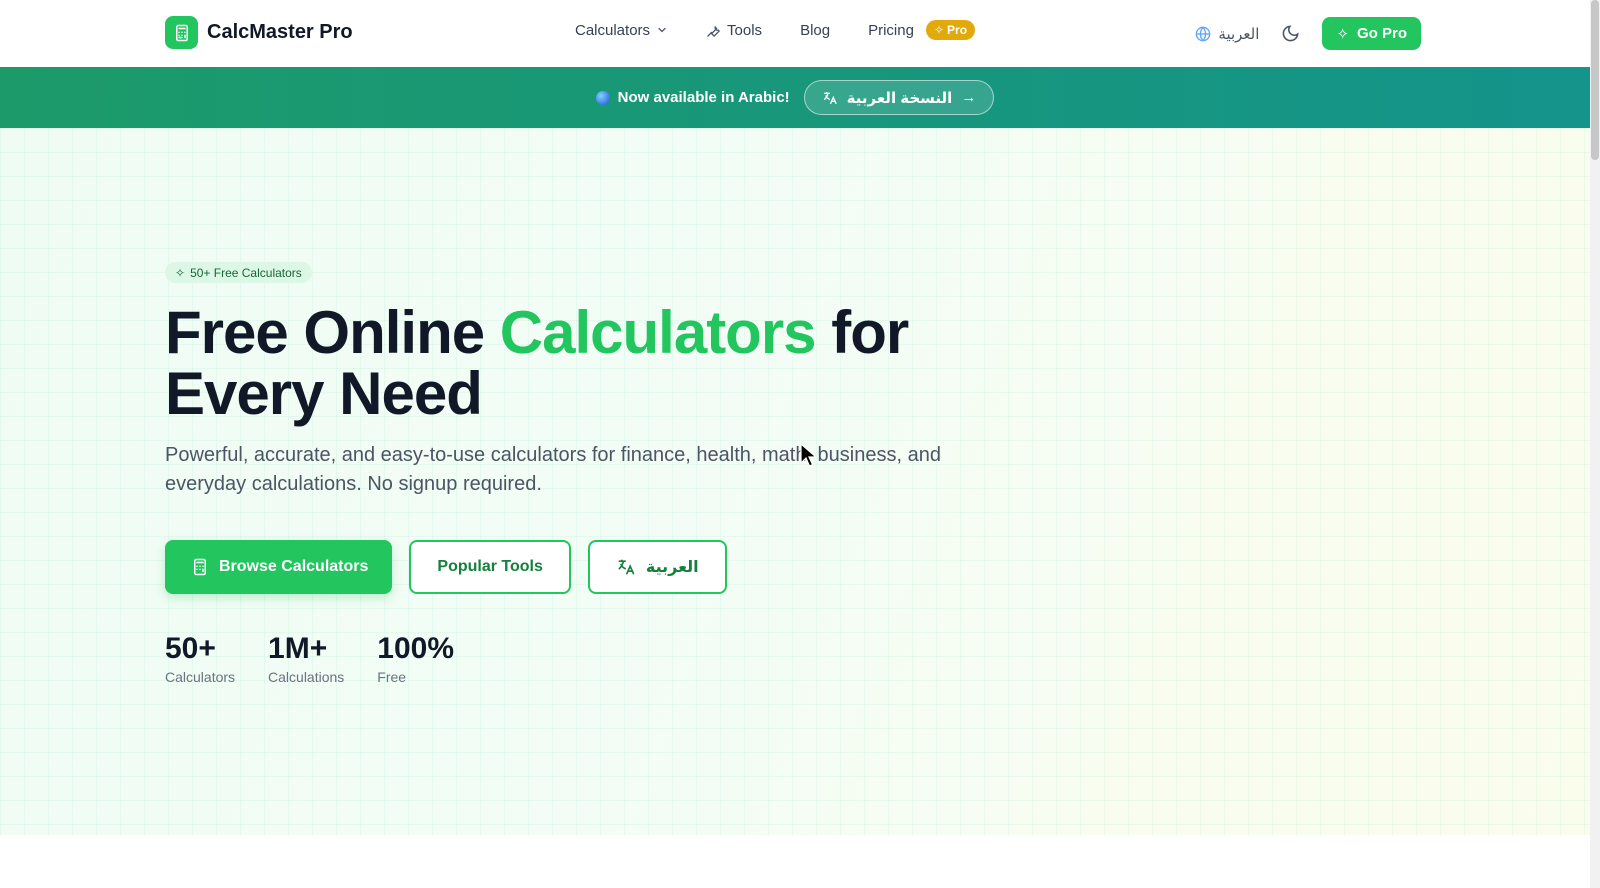 This screenshot has height=888, width=1600. What do you see at coordinates (1308, 33) in the screenshot?
I see `header-actions: العربية ✧ Go Pro` at bounding box center [1308, 33].